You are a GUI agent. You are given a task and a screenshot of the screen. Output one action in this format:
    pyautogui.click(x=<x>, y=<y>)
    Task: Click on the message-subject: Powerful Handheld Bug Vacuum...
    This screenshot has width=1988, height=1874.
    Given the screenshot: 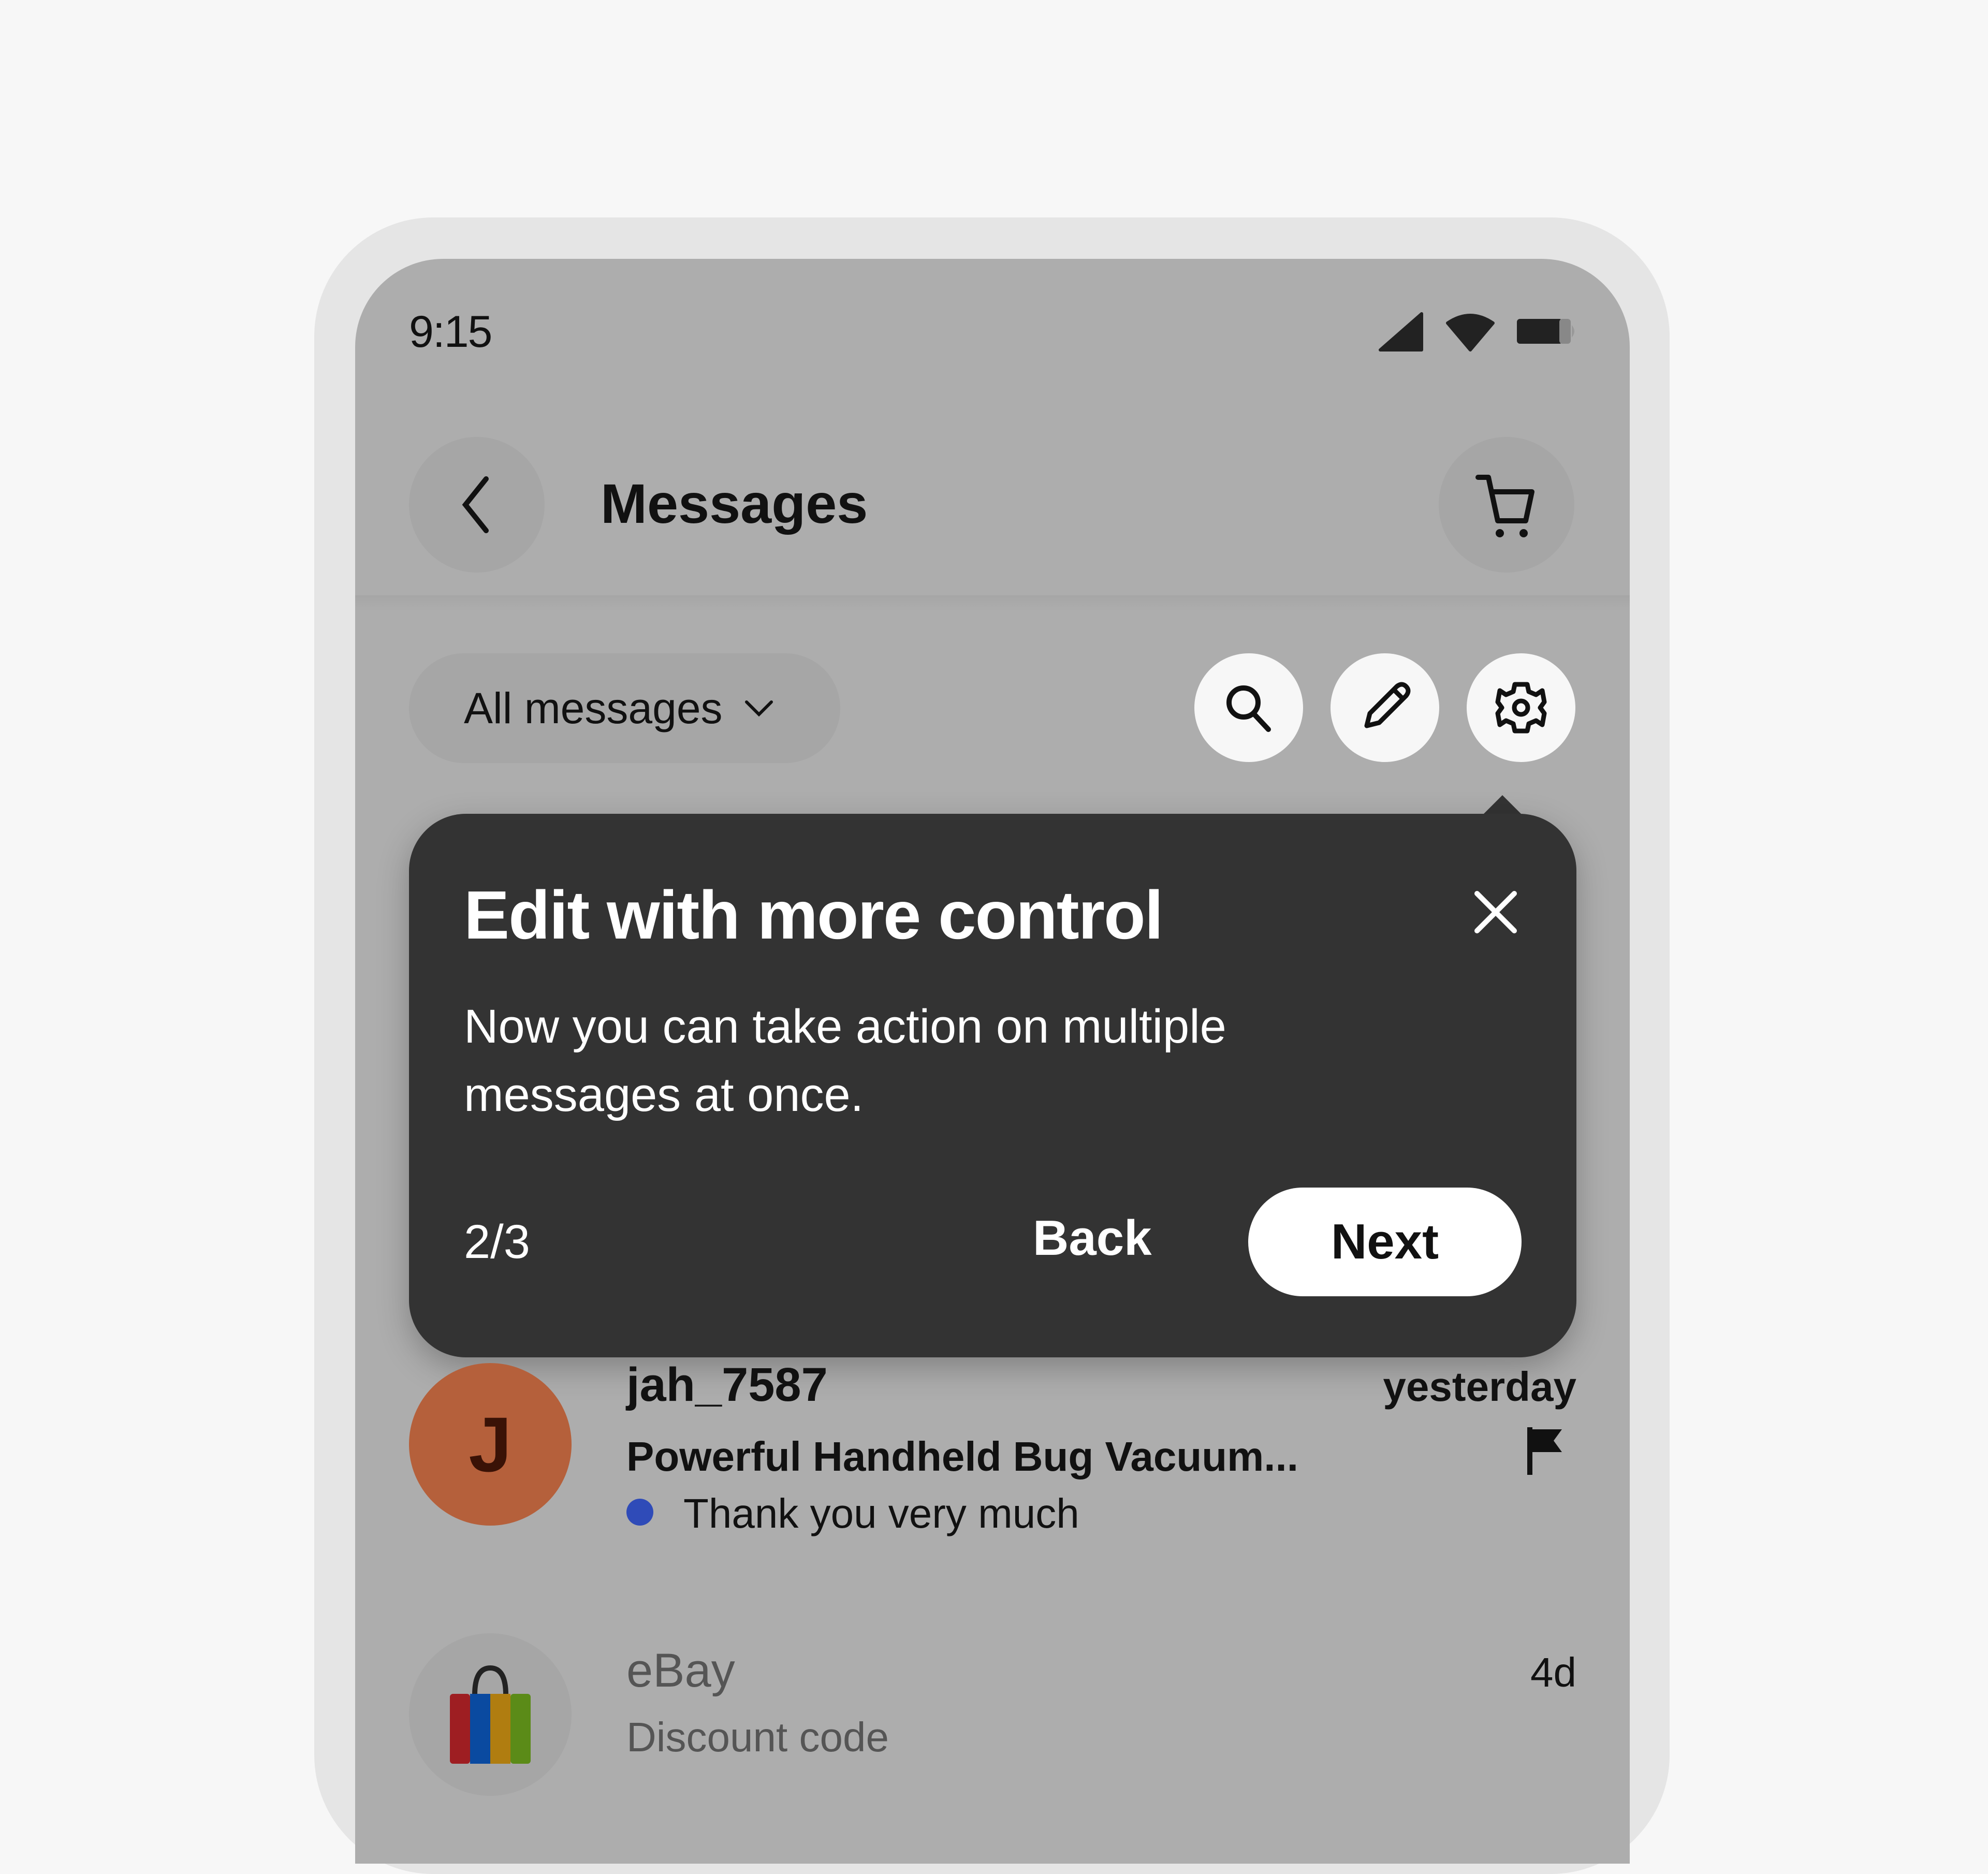 What is the action you would take?
    pyautogui.click(x=962, y=1456)
    